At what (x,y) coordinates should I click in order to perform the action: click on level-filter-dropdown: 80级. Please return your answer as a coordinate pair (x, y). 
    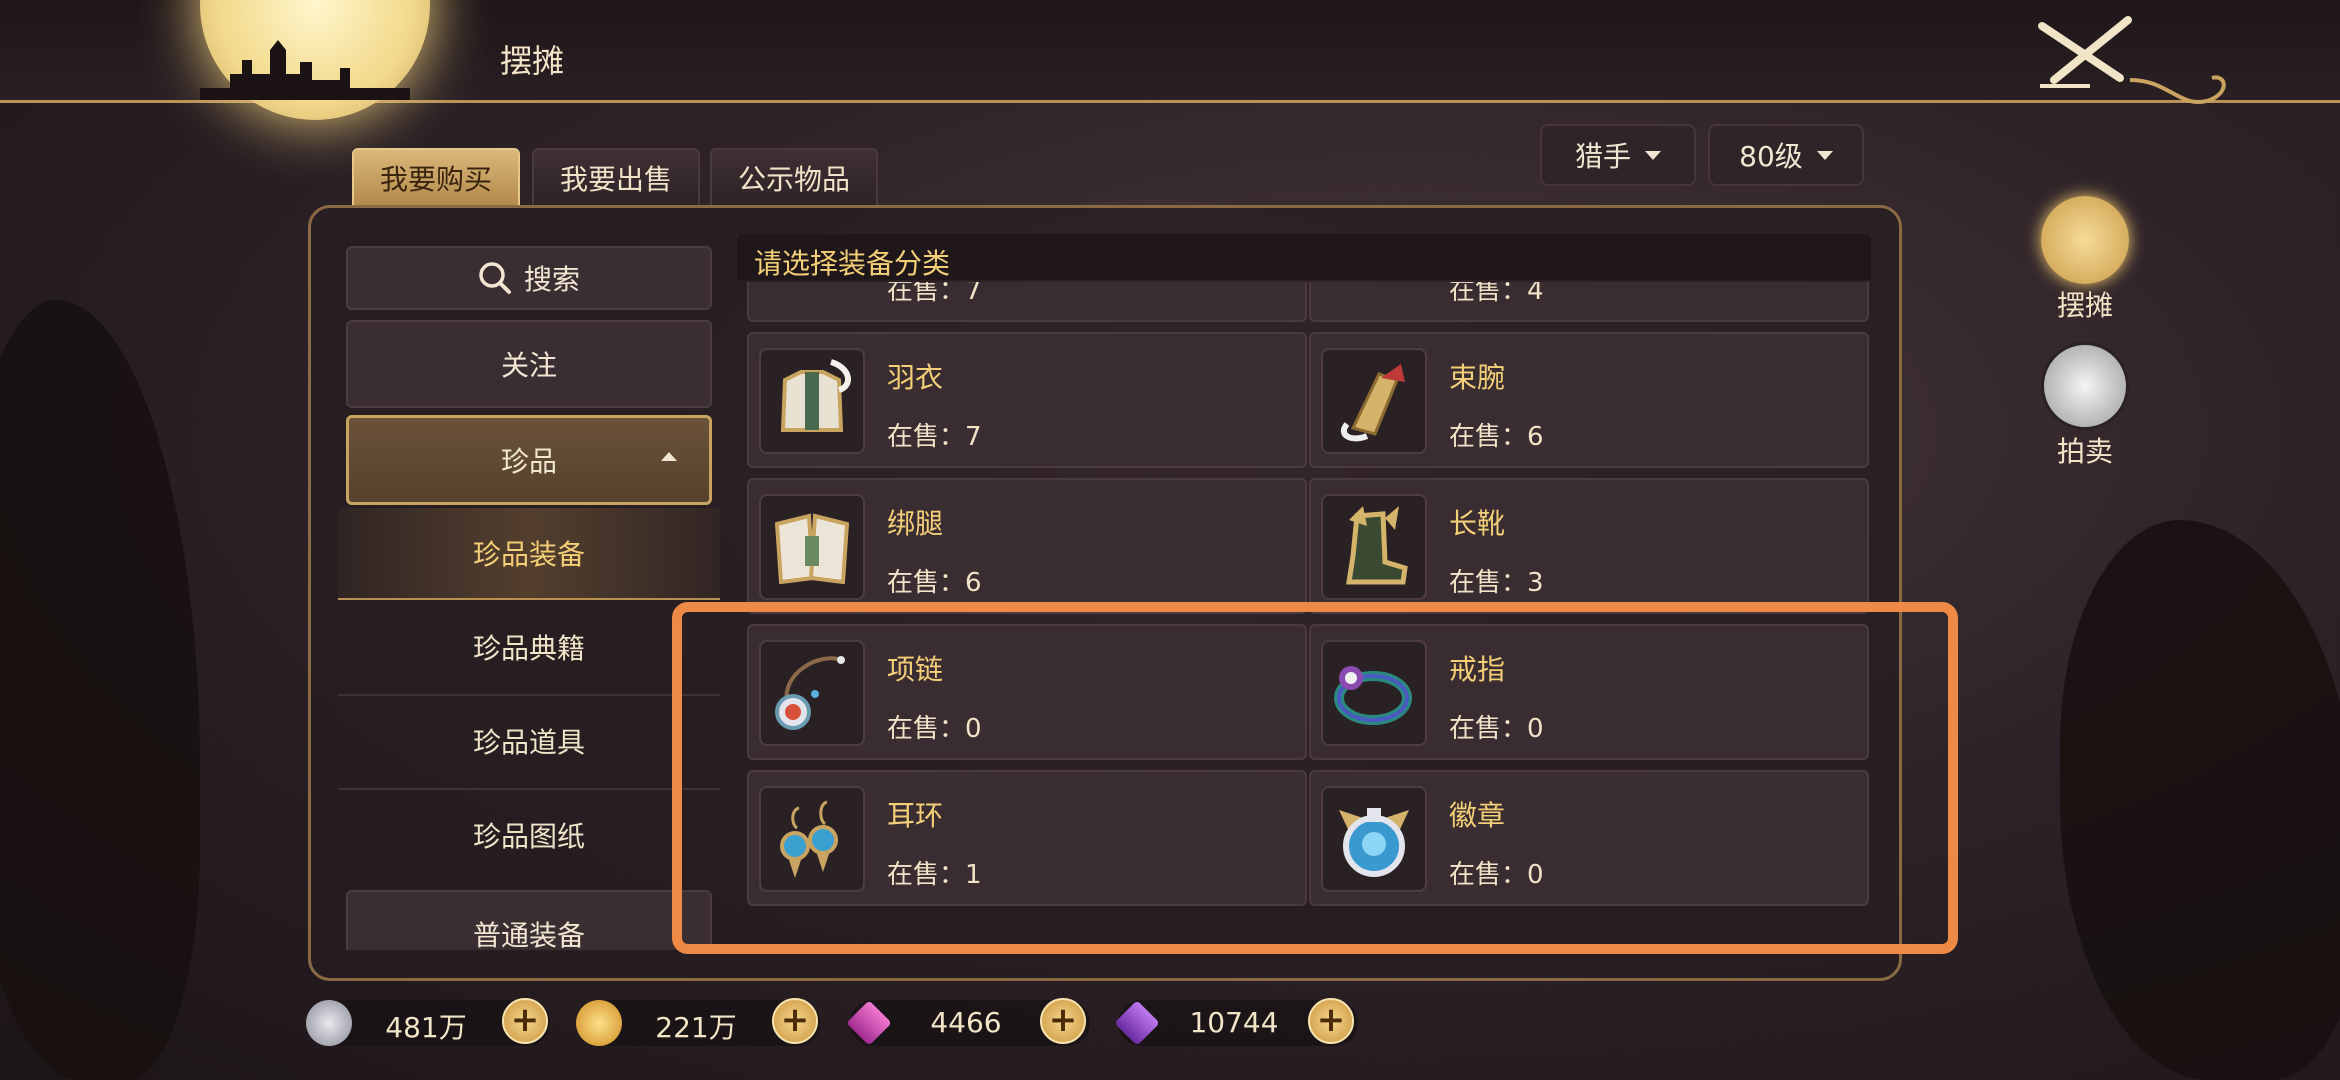
    Looking at the image, I should click on (1786, 155).